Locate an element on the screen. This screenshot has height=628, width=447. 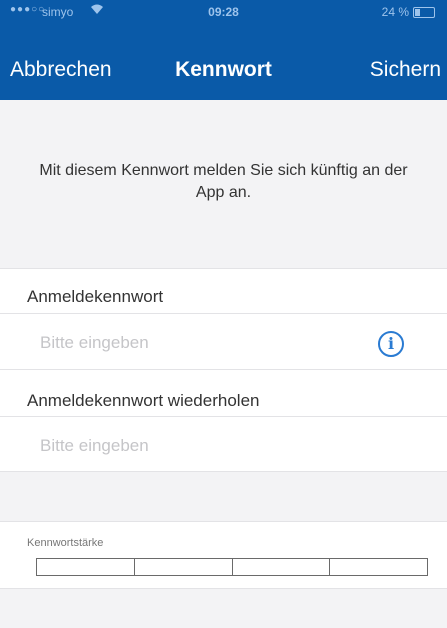
navigation-bar: Abbrechen Kennwort Sichern is located at coordinates (223, 62).